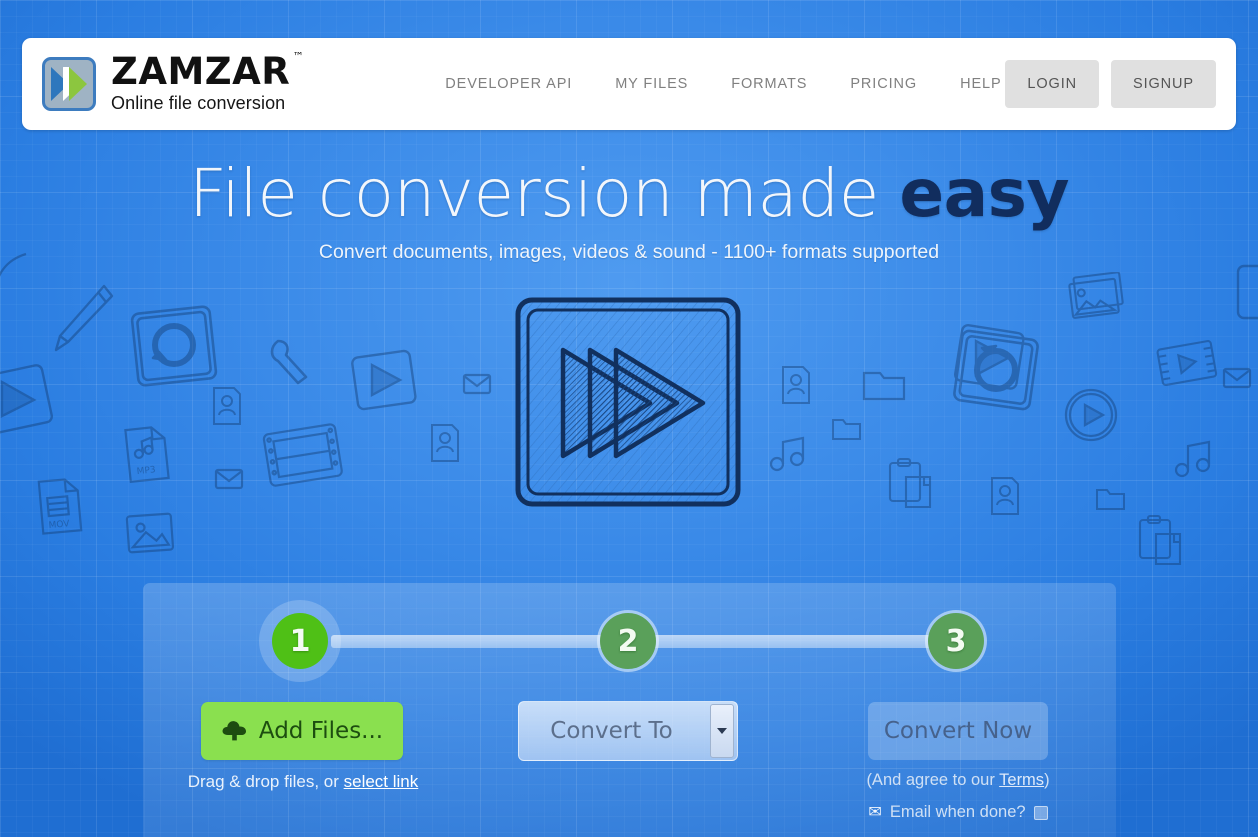 The image size is (1258, 837). Describe the element at coordinates (722, 731) in the screenshot. I see `chevron-down-icon` at that location.